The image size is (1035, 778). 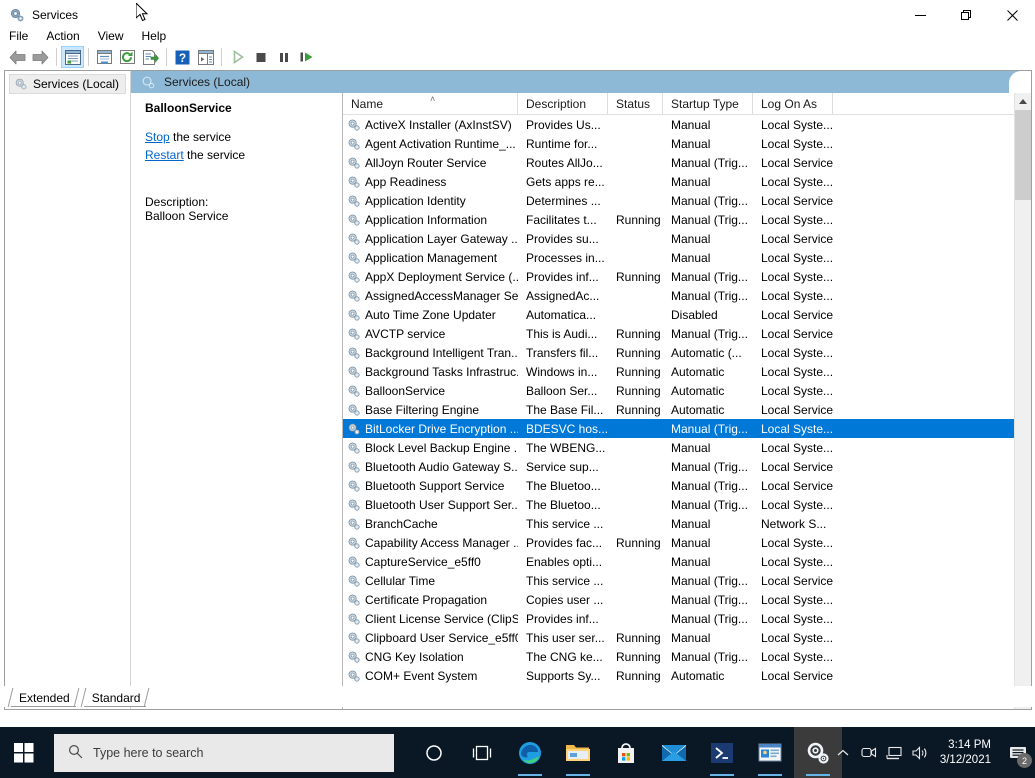 What do you see at coordinates (1023, 101) in the screenshot?
I see `scroll-up-arrow` at bounding box center [1023, 101].